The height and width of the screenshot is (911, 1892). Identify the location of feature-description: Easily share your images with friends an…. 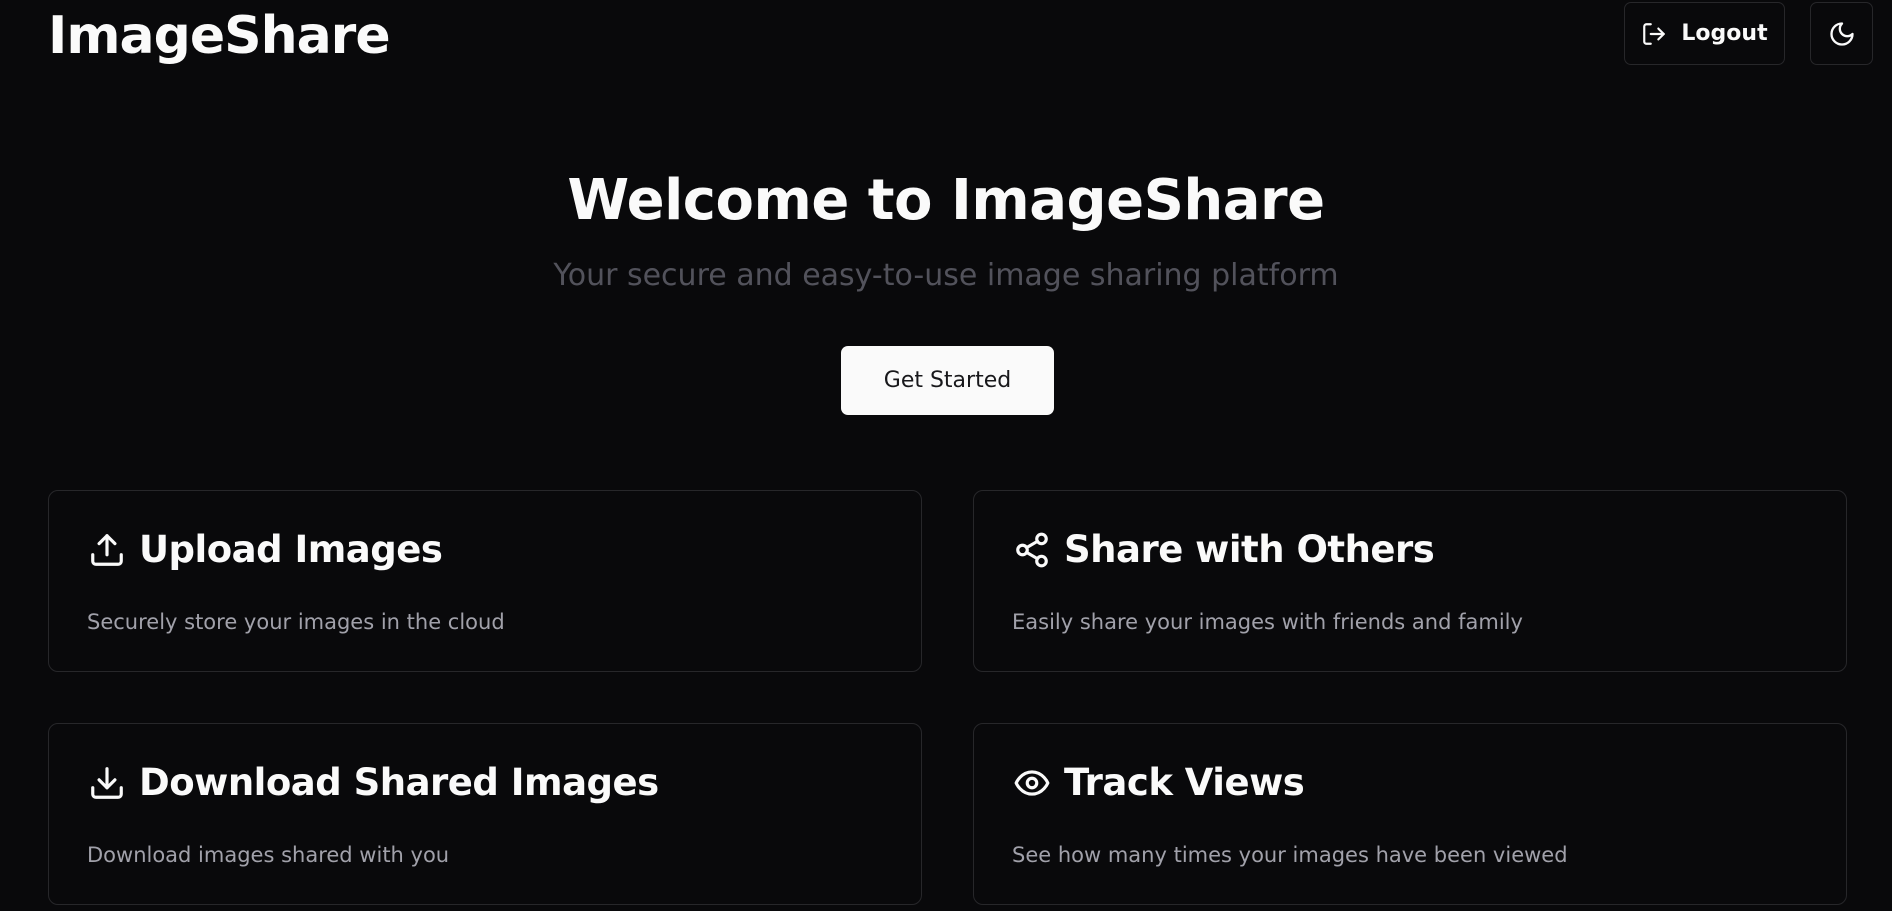
(1267, 622).